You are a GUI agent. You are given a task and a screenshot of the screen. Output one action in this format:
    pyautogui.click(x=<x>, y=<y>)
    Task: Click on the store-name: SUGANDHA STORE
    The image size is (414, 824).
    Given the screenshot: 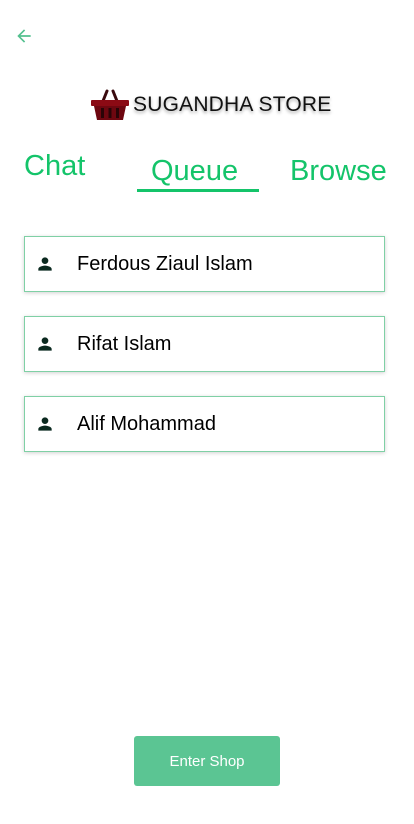 What is the action you would take?
    pyautogui.click(x=232, y=104)
    